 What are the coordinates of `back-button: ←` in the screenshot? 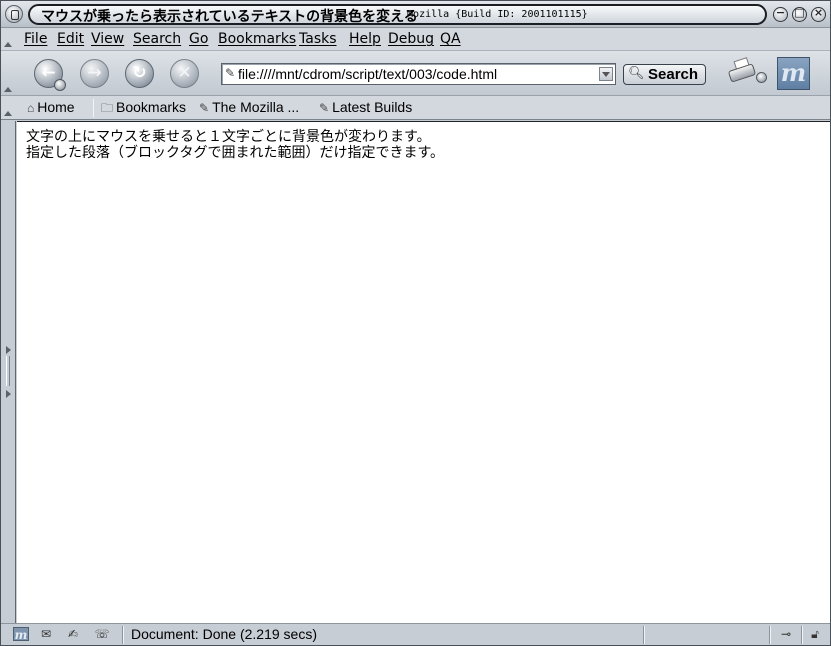 It's located at (50, 75).